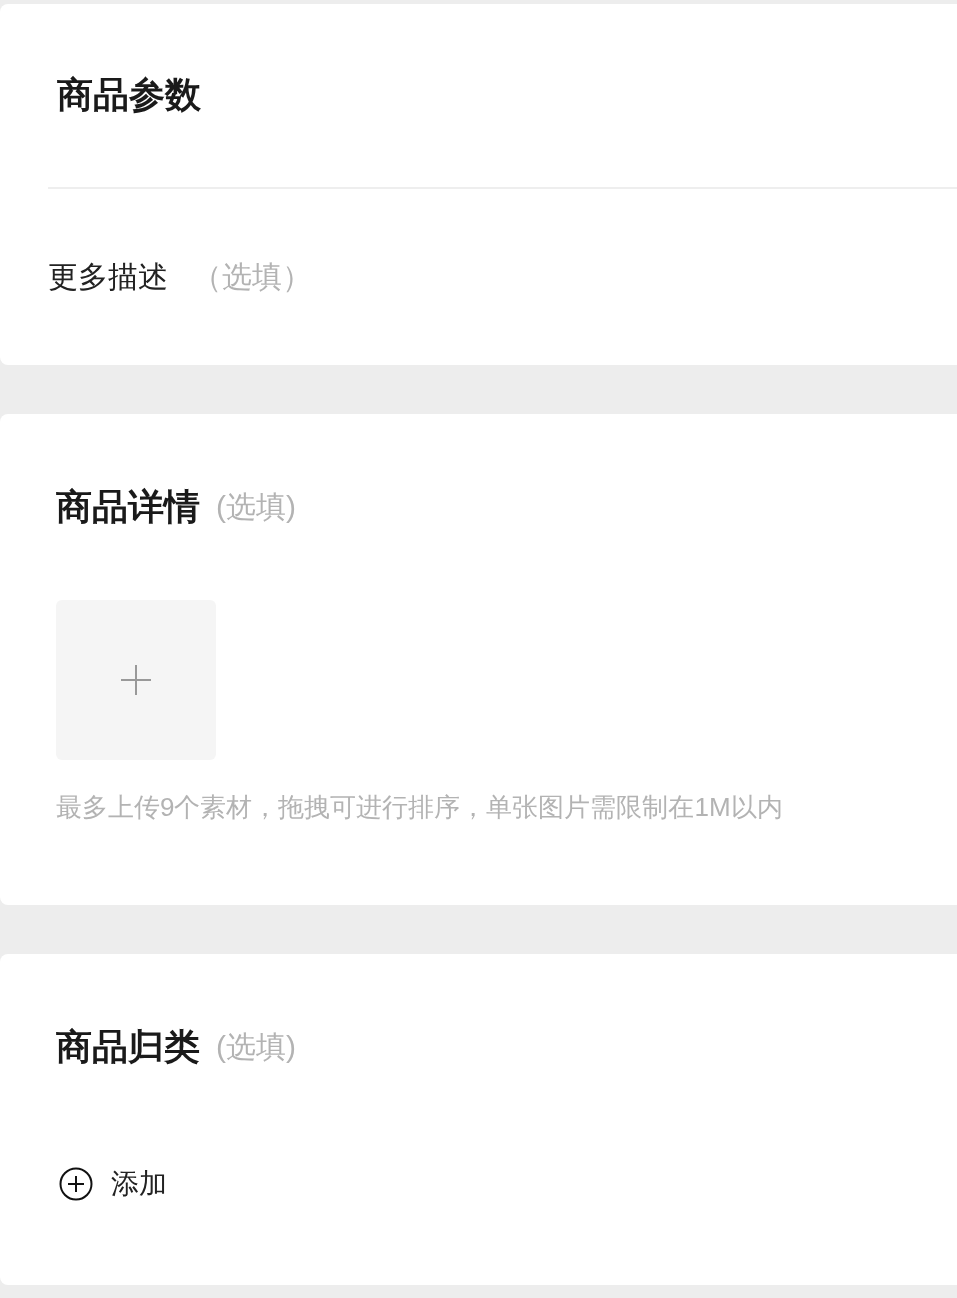 The height and width of the screenshot is (1298, 957). What do you see at coordinates (111, 1184) in the screenshot?
I see `add-button: 添加` at bounding box center [111, 1184].